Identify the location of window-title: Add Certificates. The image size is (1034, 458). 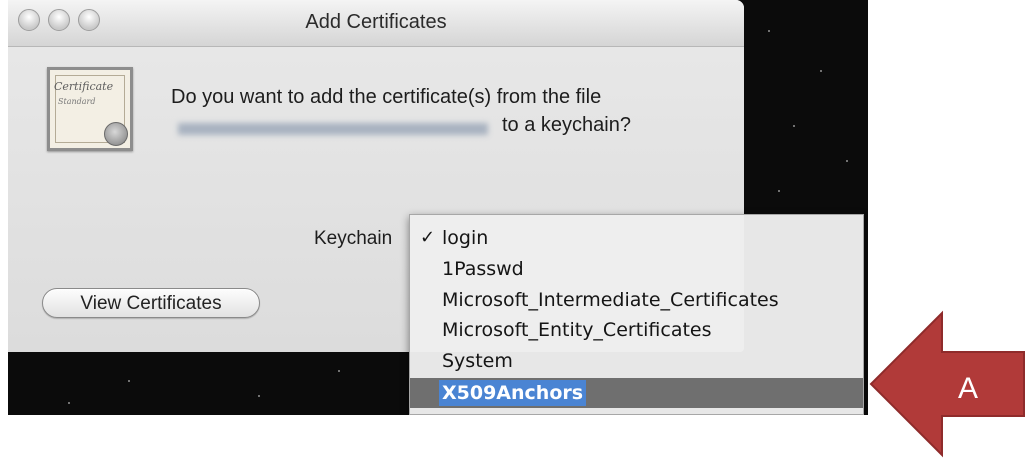
(376, 22).